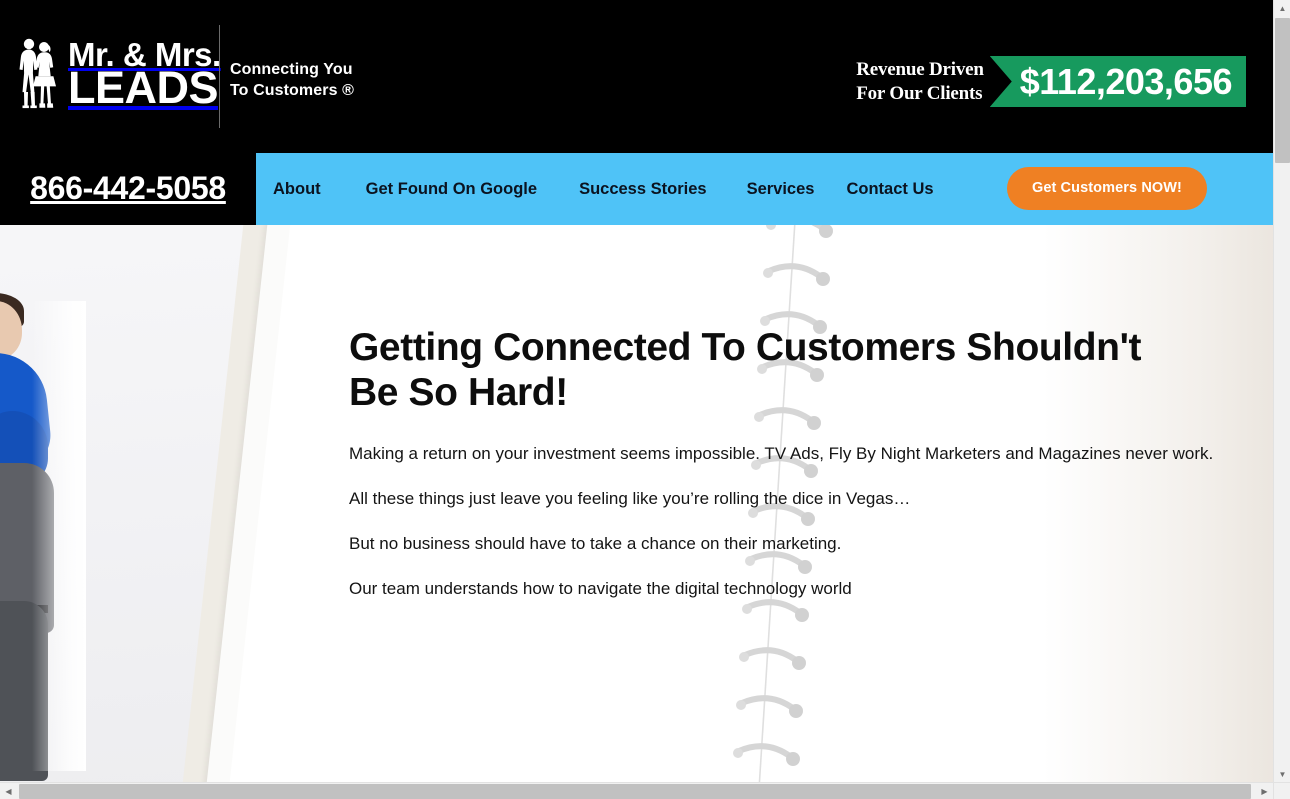  Describe the element at coordinates (291, 69) in the screenshot. I see `tagline-line-1: Connecting You` at that location.